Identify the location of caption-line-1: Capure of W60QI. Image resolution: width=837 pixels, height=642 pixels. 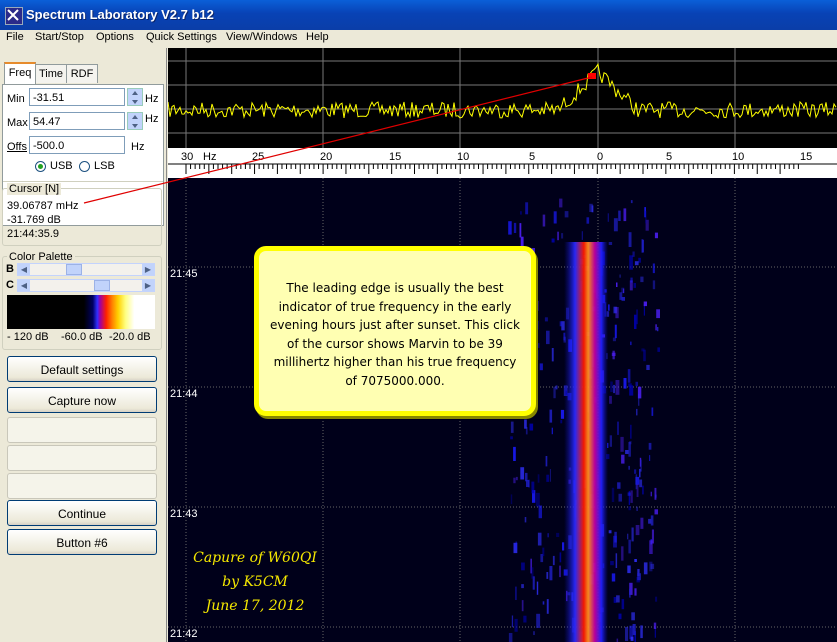
(255, 558).